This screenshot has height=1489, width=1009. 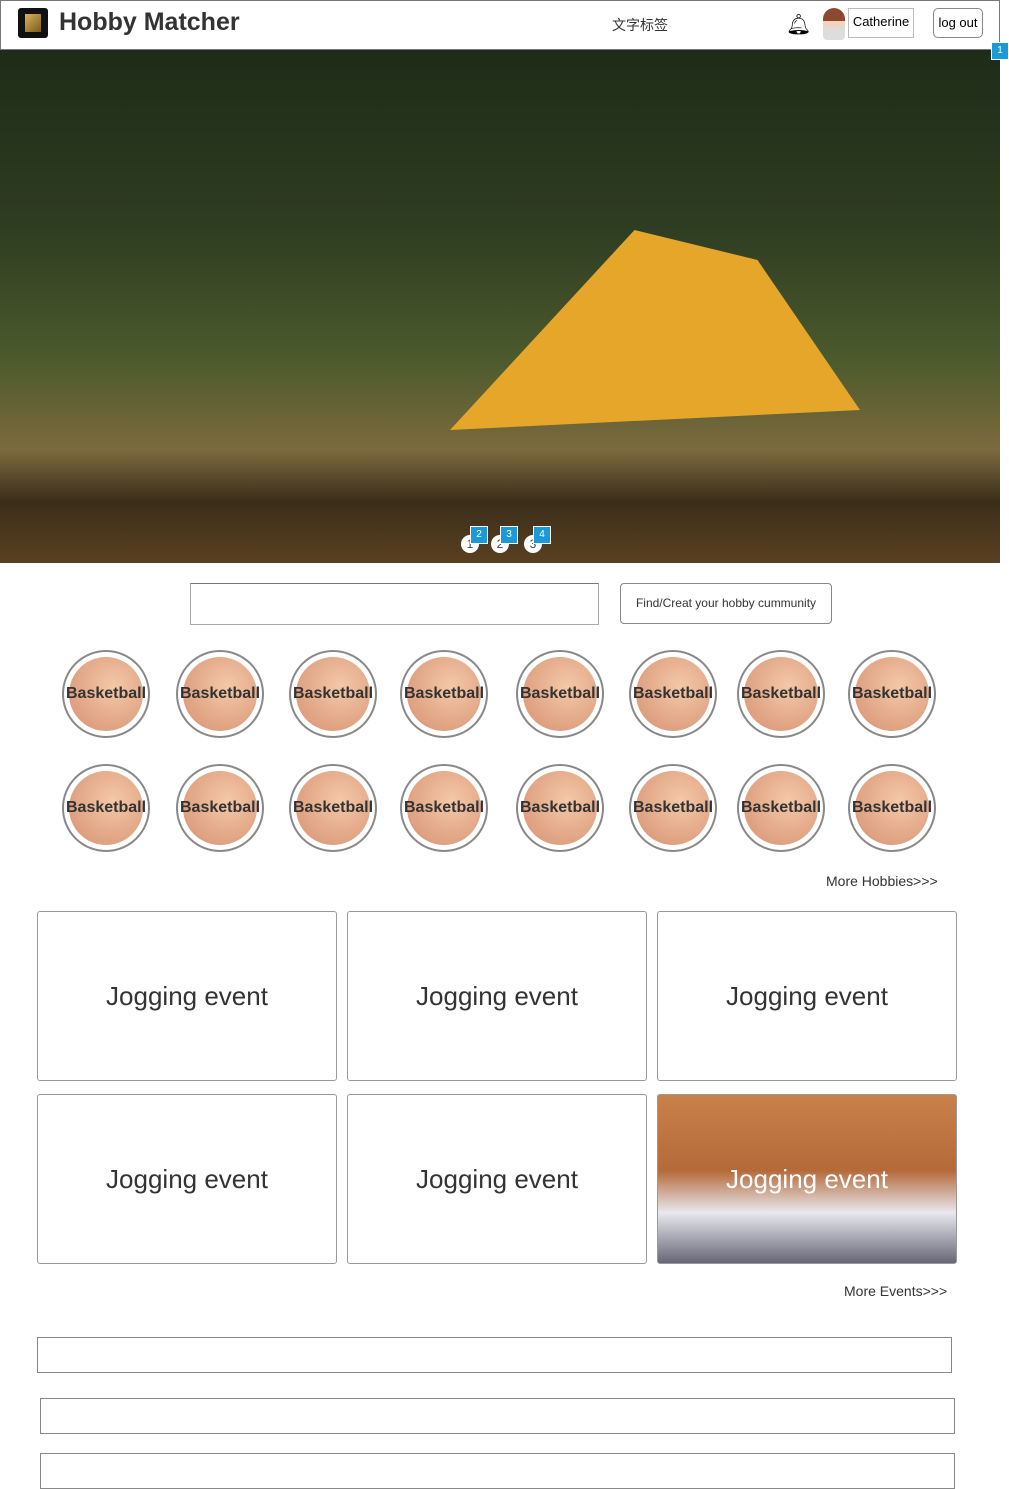 What do you see at coordinates (640, 25) in the screenshot?
I see `text-label: 文字标签` at bounding box center [640, 25].